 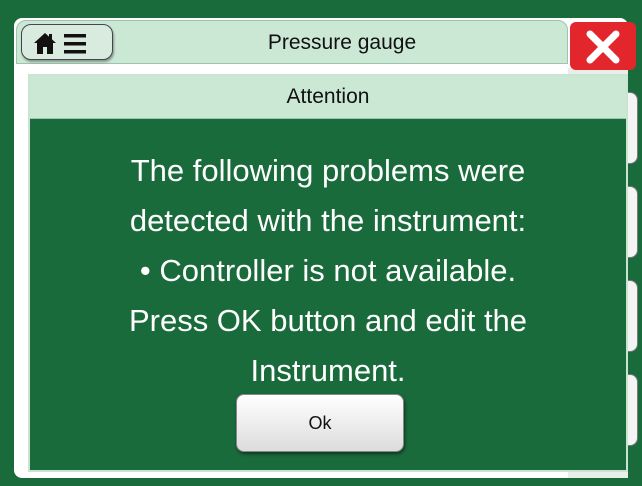 I want to click on message-line: The following problems were, so click(x=328, y=170).